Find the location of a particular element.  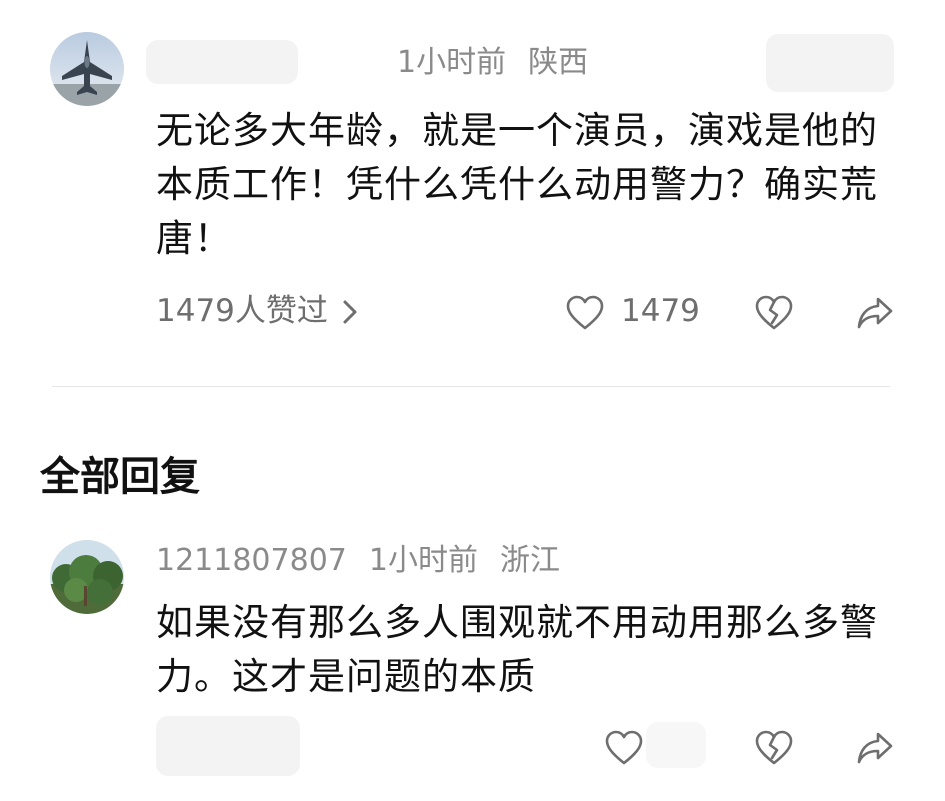

commenter-avatar is located at coordinates (87, 69).